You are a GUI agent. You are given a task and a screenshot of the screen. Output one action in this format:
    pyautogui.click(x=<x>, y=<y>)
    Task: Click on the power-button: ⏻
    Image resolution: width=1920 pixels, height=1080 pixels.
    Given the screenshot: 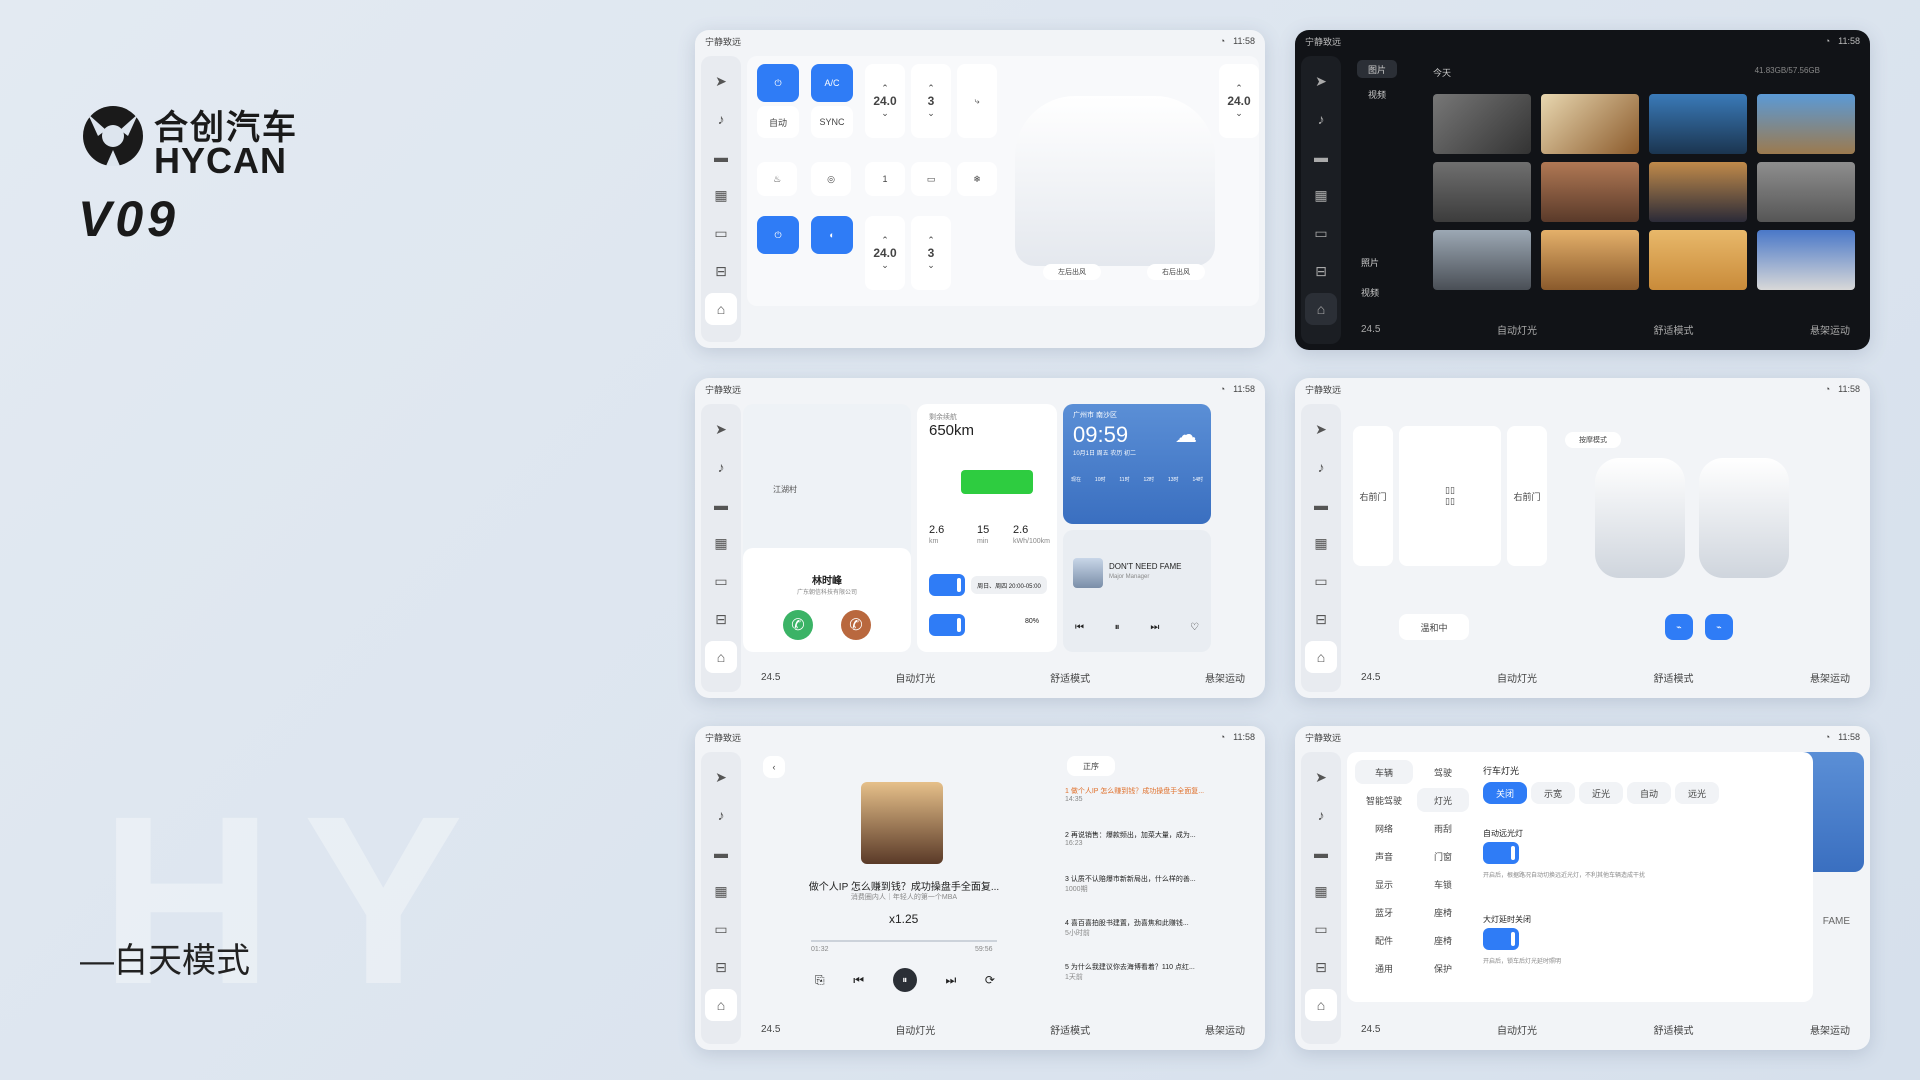 What is the action you would take?
    pyautogui.click(x=778, y=83)
    